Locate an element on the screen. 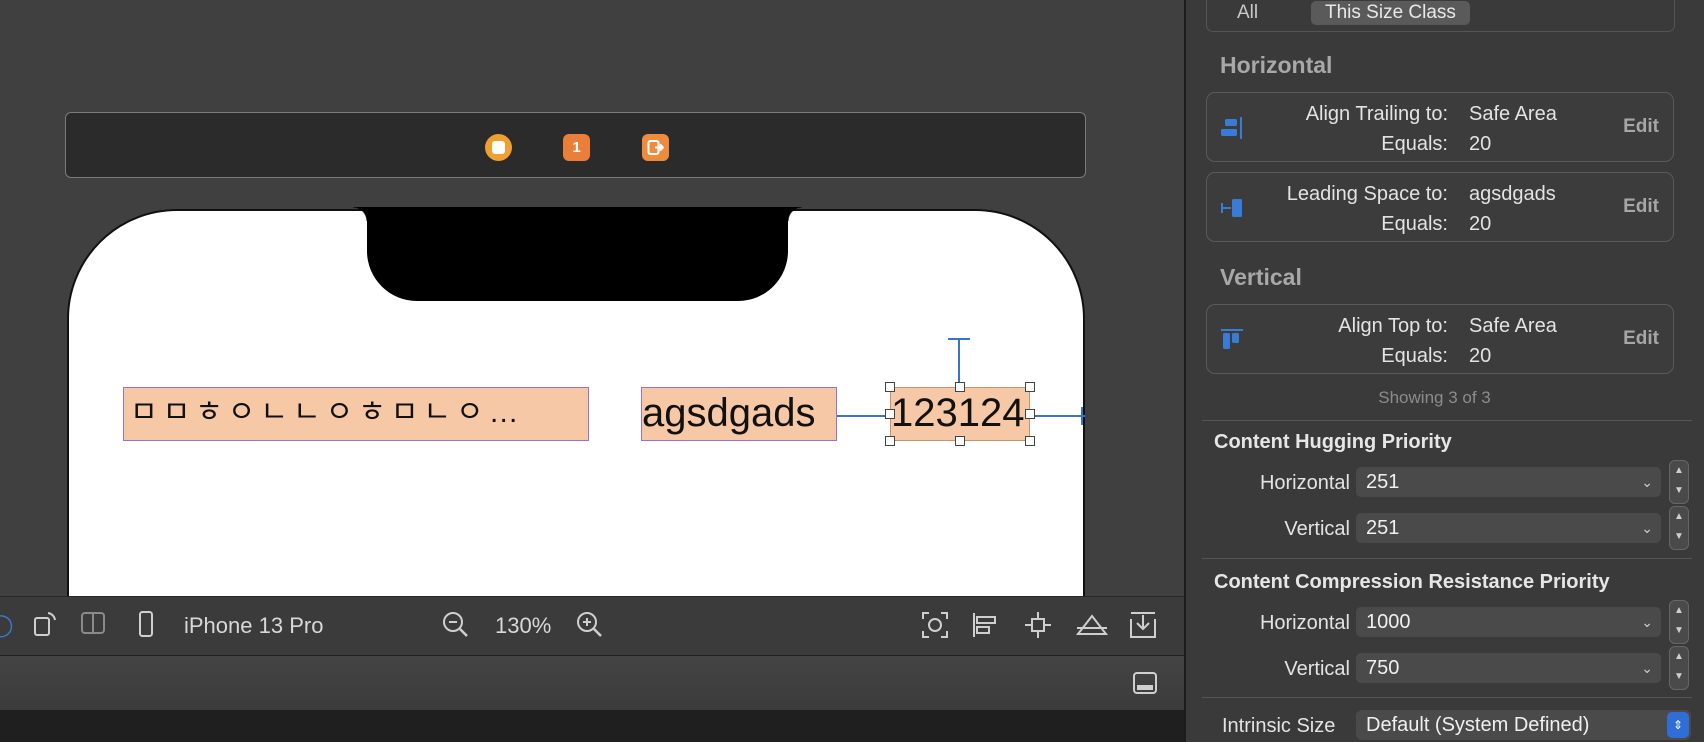 This screenshot has height=742, width=1704. compression-horizontal-stepper: ▲ ▼ is located at coordinates (1679, 622).